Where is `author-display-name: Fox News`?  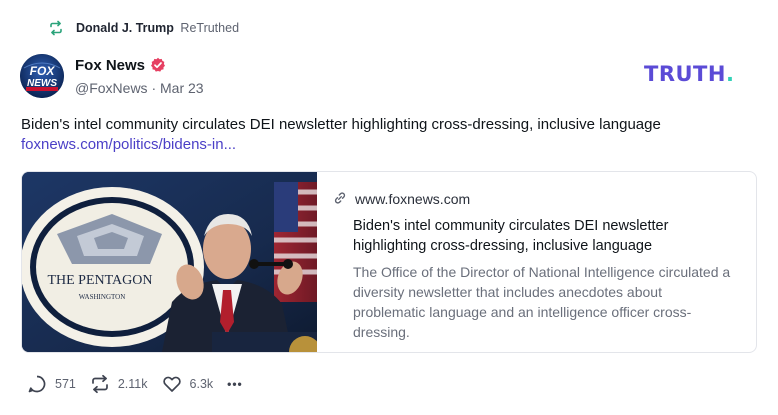
author-display-name: Fox News is located at coordinates (110, 65).